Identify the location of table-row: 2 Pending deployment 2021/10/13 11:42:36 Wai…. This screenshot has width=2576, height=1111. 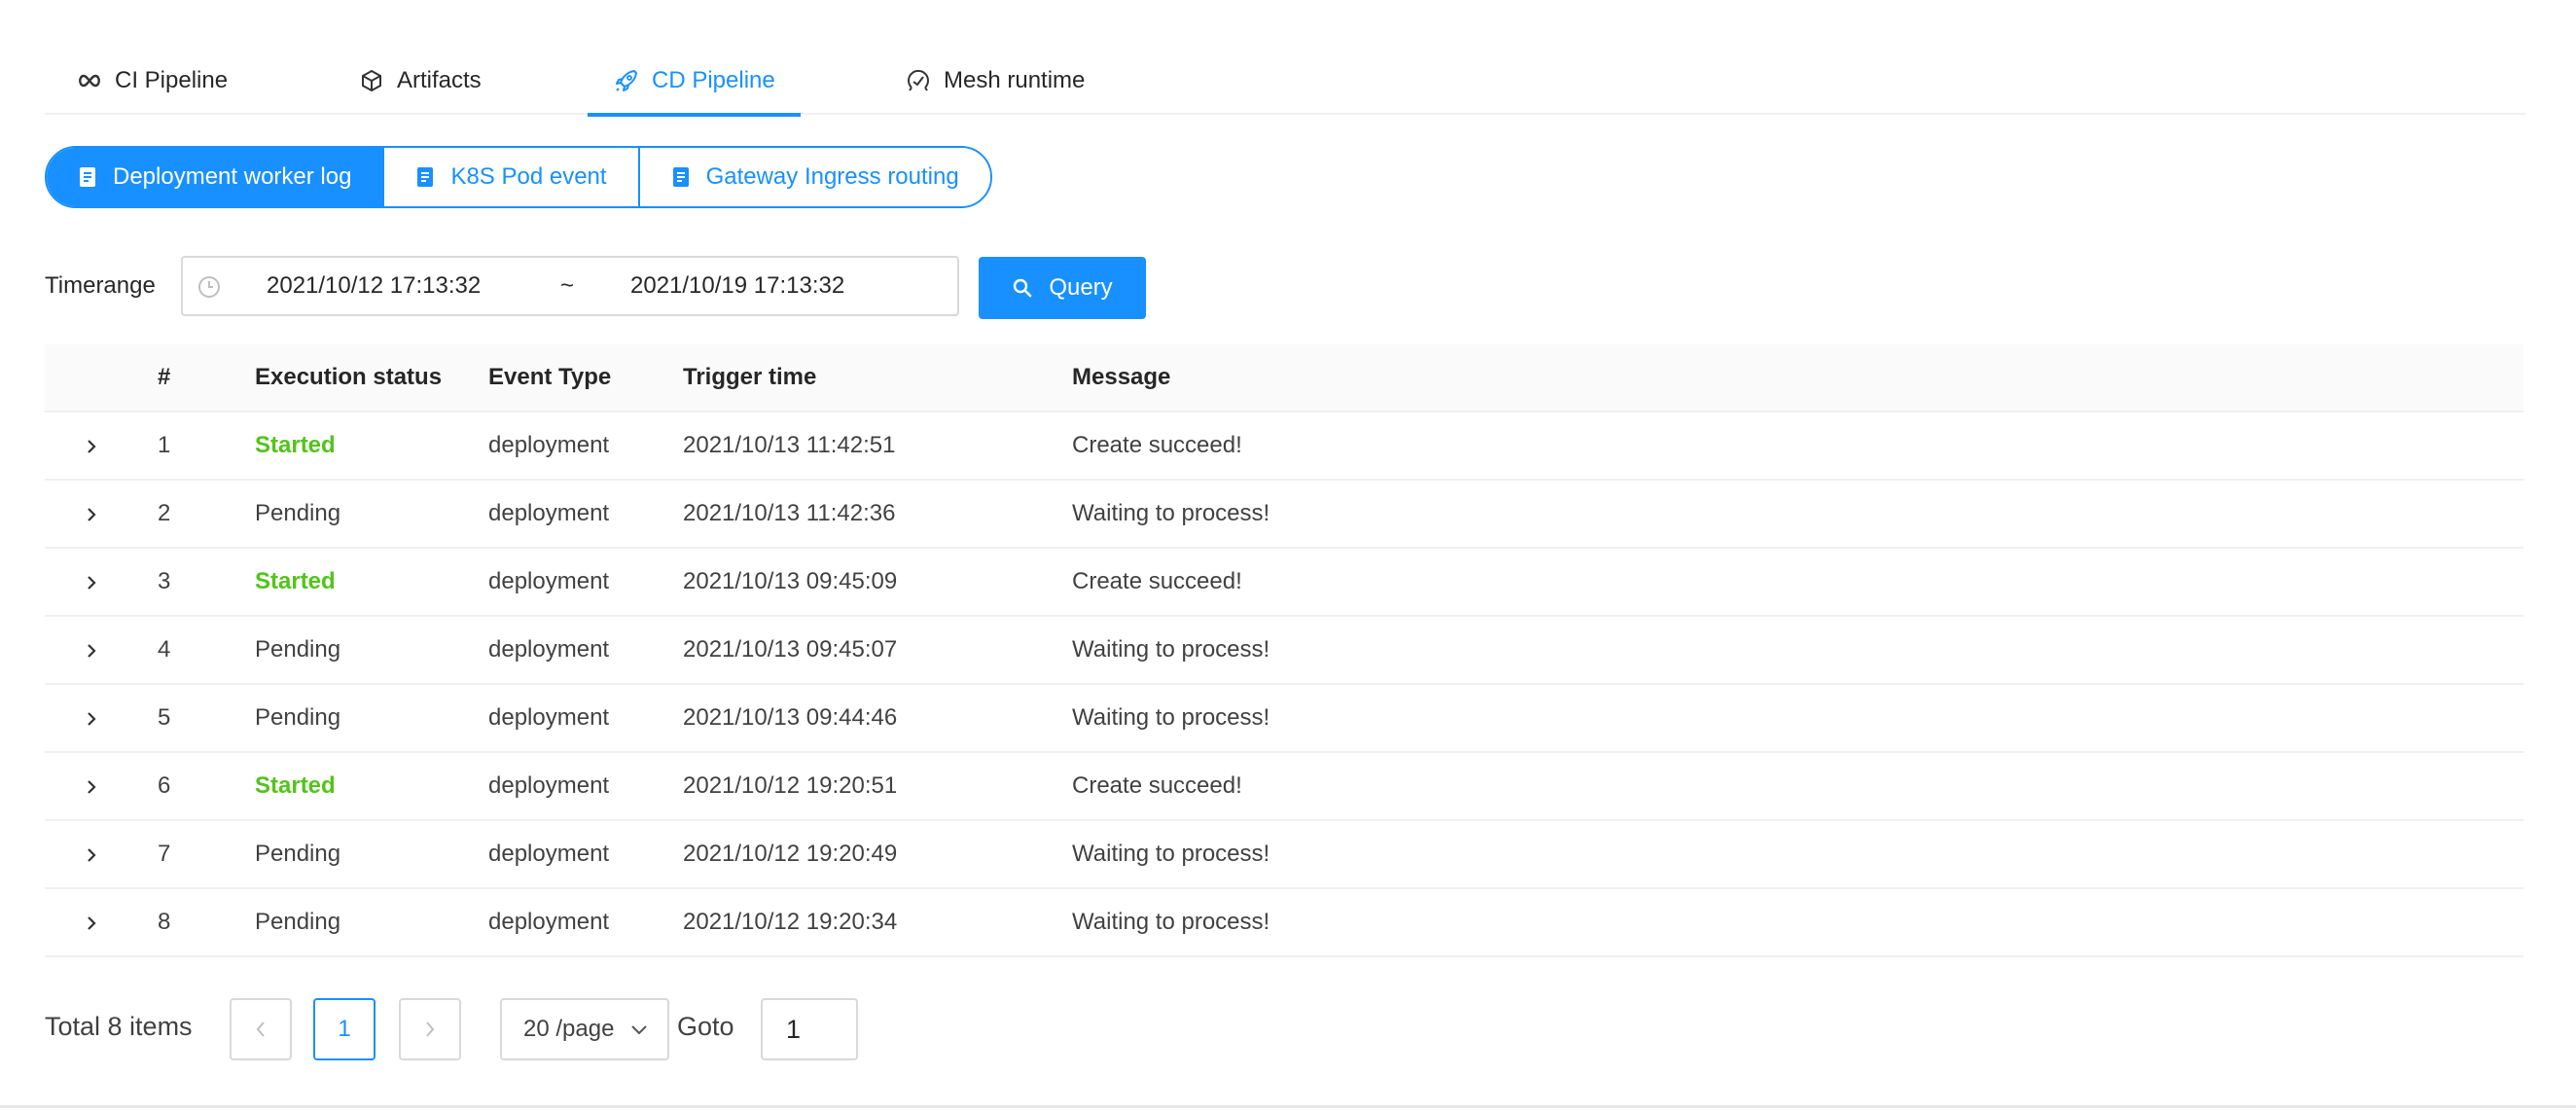
(1284, 515).